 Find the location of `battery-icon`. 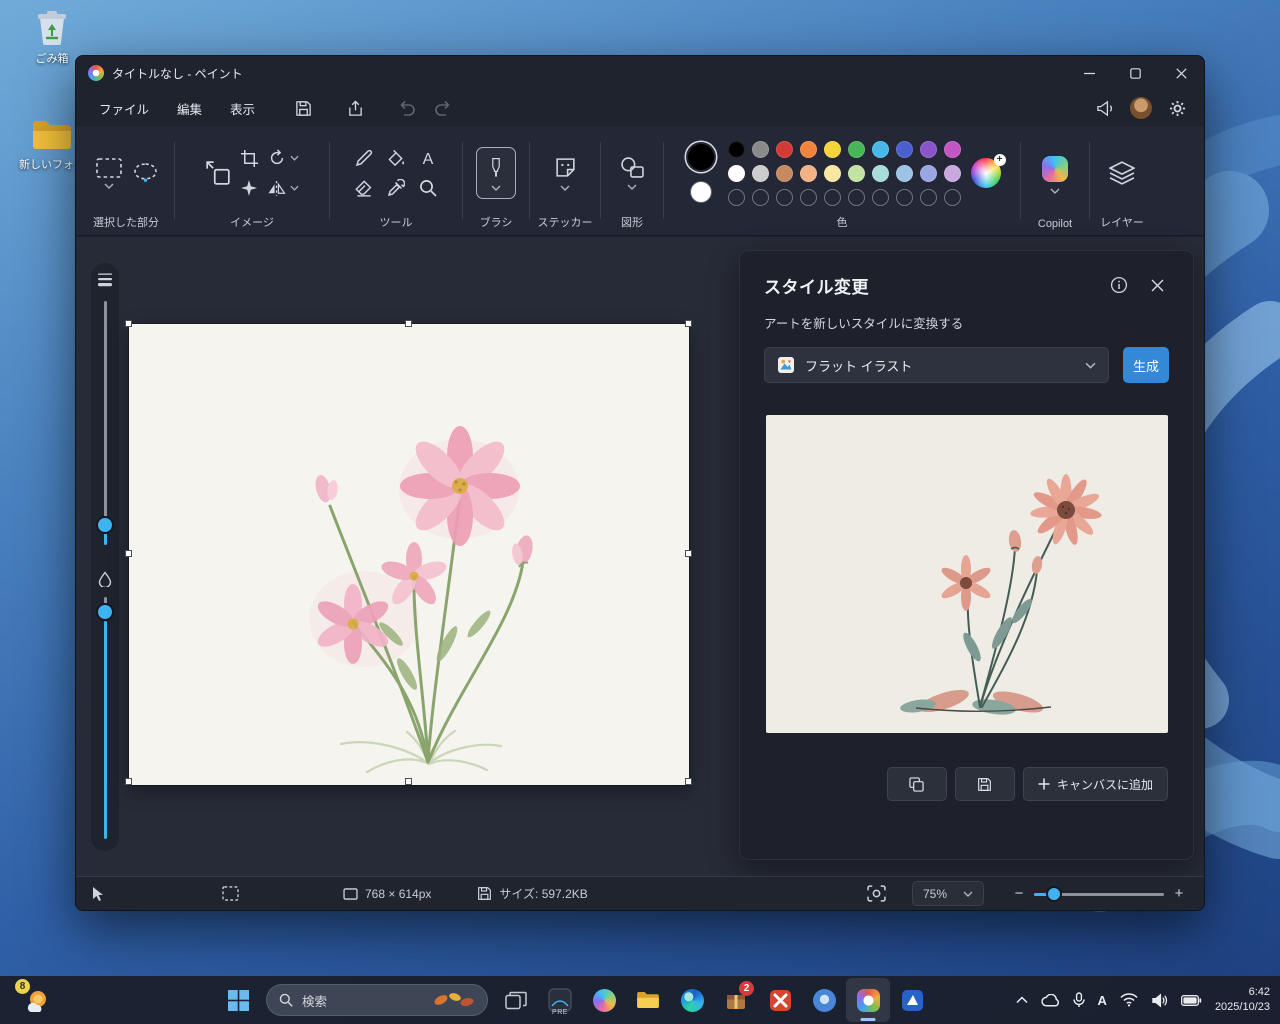

battery-icon is located at coordinates (1191, 1000).